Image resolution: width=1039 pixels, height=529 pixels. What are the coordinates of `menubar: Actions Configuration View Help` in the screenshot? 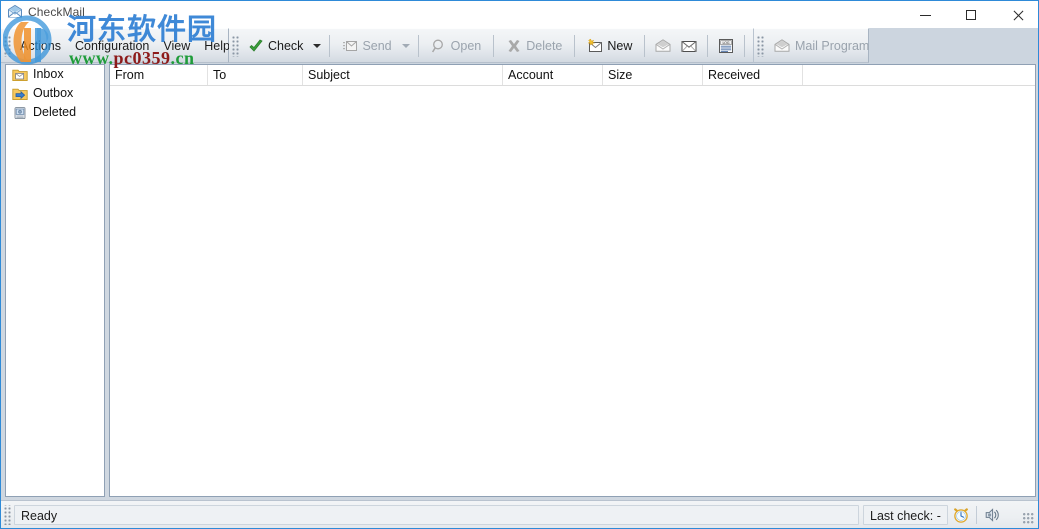 It's located at (125, 45).